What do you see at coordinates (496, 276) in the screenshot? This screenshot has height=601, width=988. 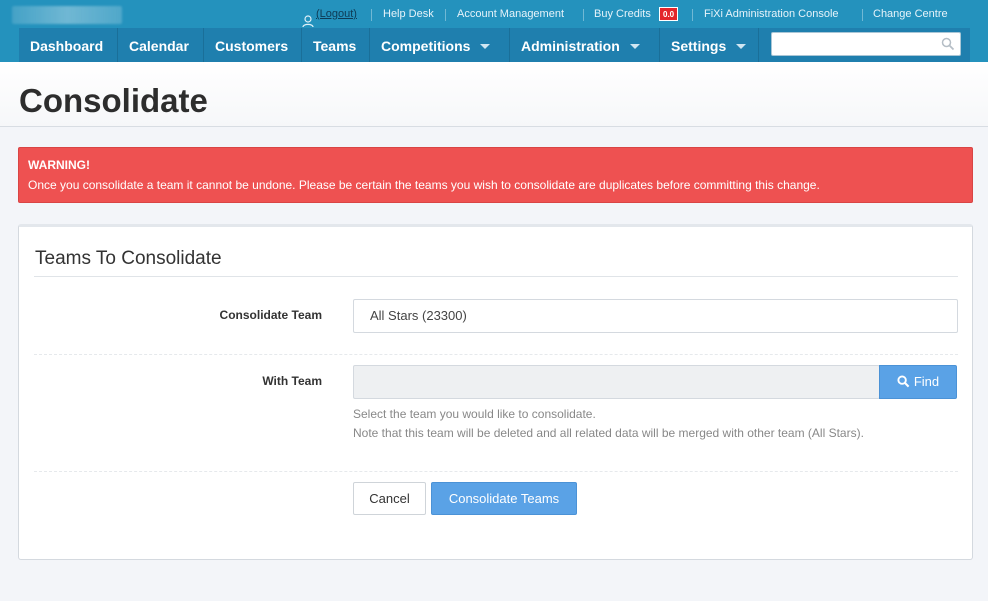 I see `panel-divider` at bounding box center [496, 276].